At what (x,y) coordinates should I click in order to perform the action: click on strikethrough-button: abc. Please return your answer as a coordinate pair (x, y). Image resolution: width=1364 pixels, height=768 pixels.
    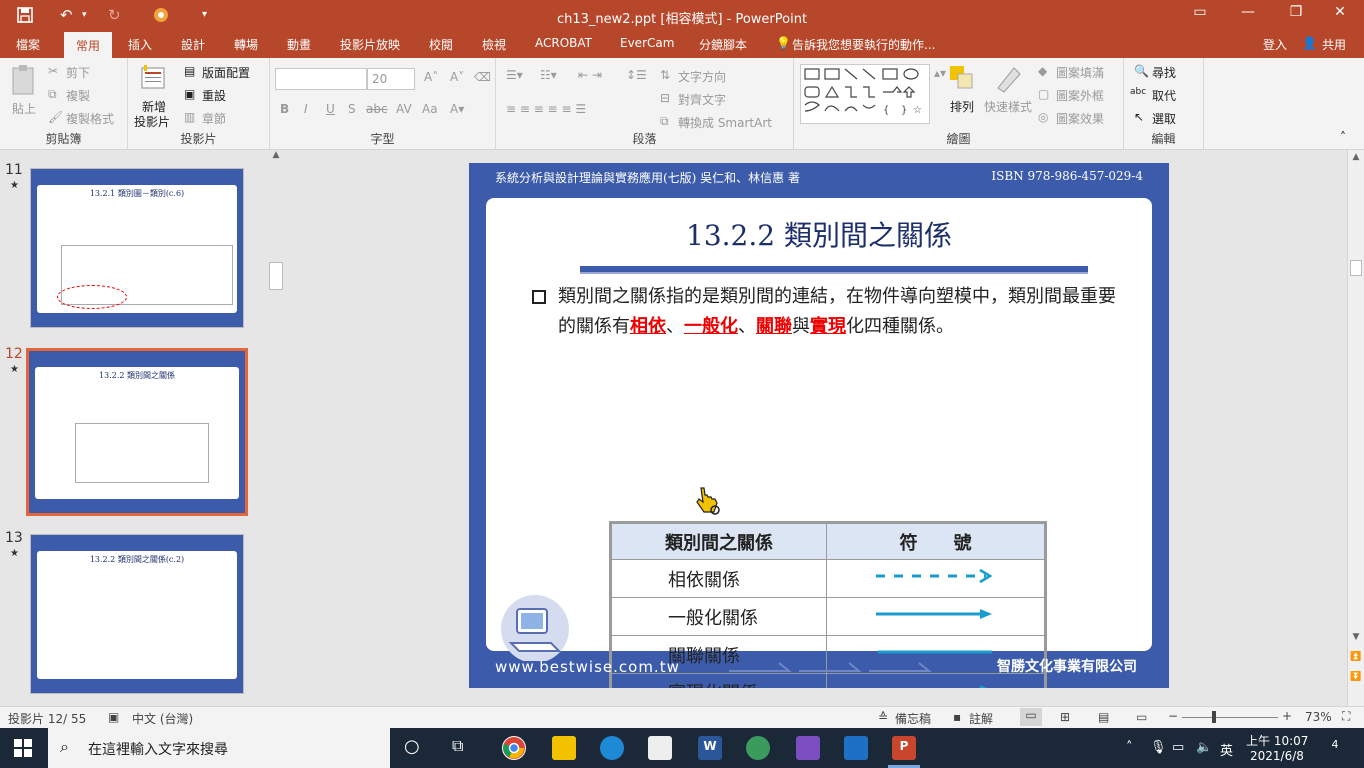
    Looking at the image, I should click on (377, 109).